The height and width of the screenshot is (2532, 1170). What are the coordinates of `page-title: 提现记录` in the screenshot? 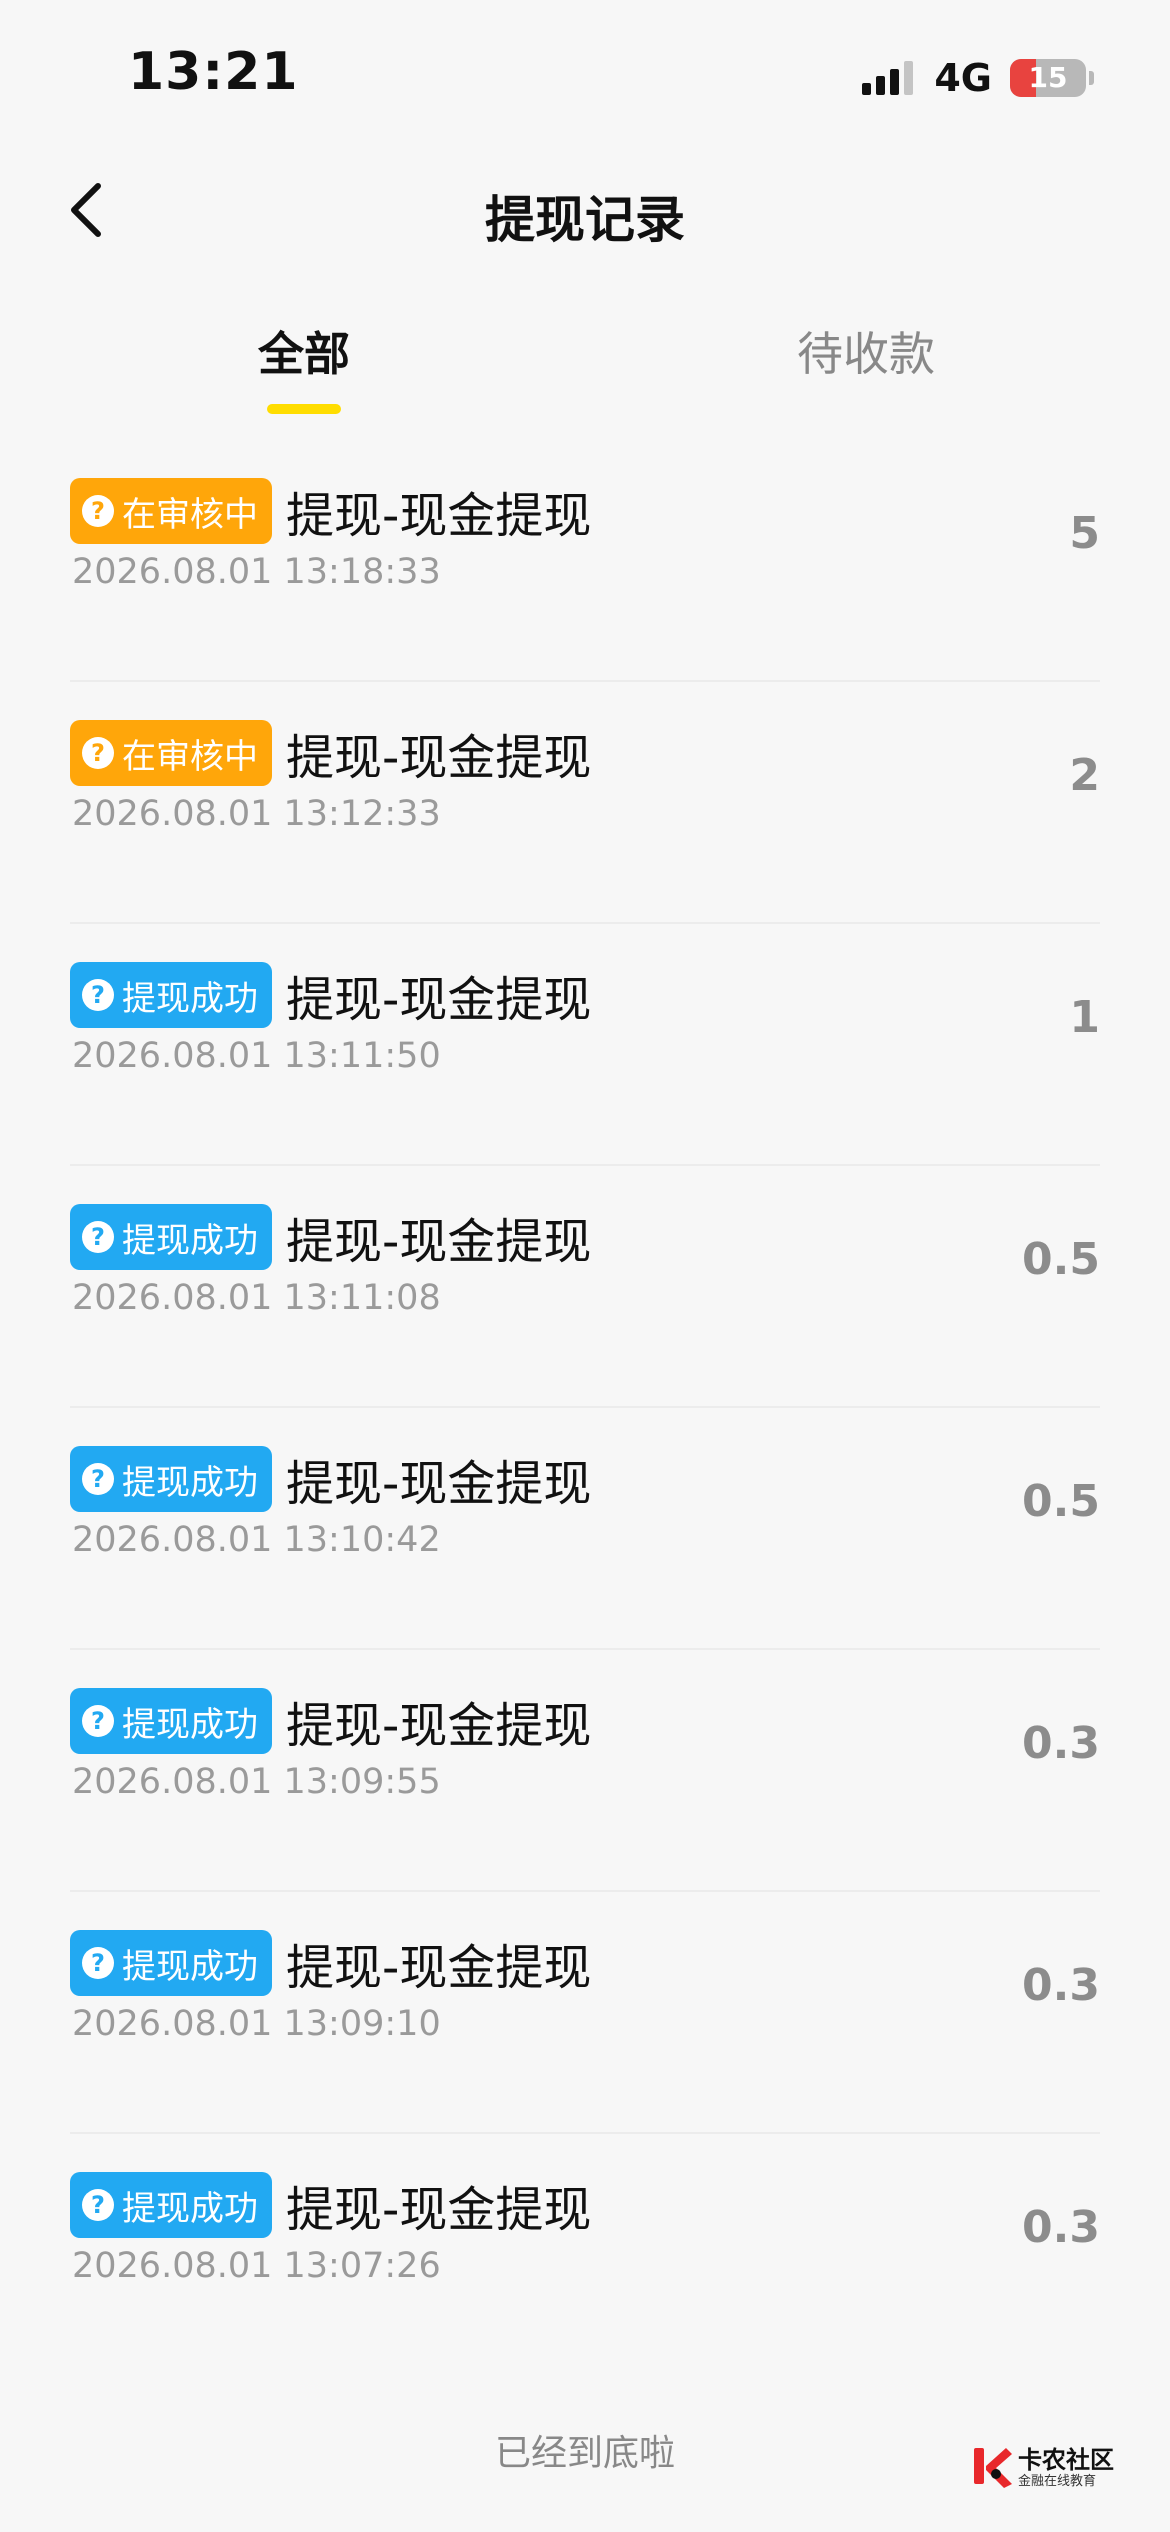 It's located at (585, 220).